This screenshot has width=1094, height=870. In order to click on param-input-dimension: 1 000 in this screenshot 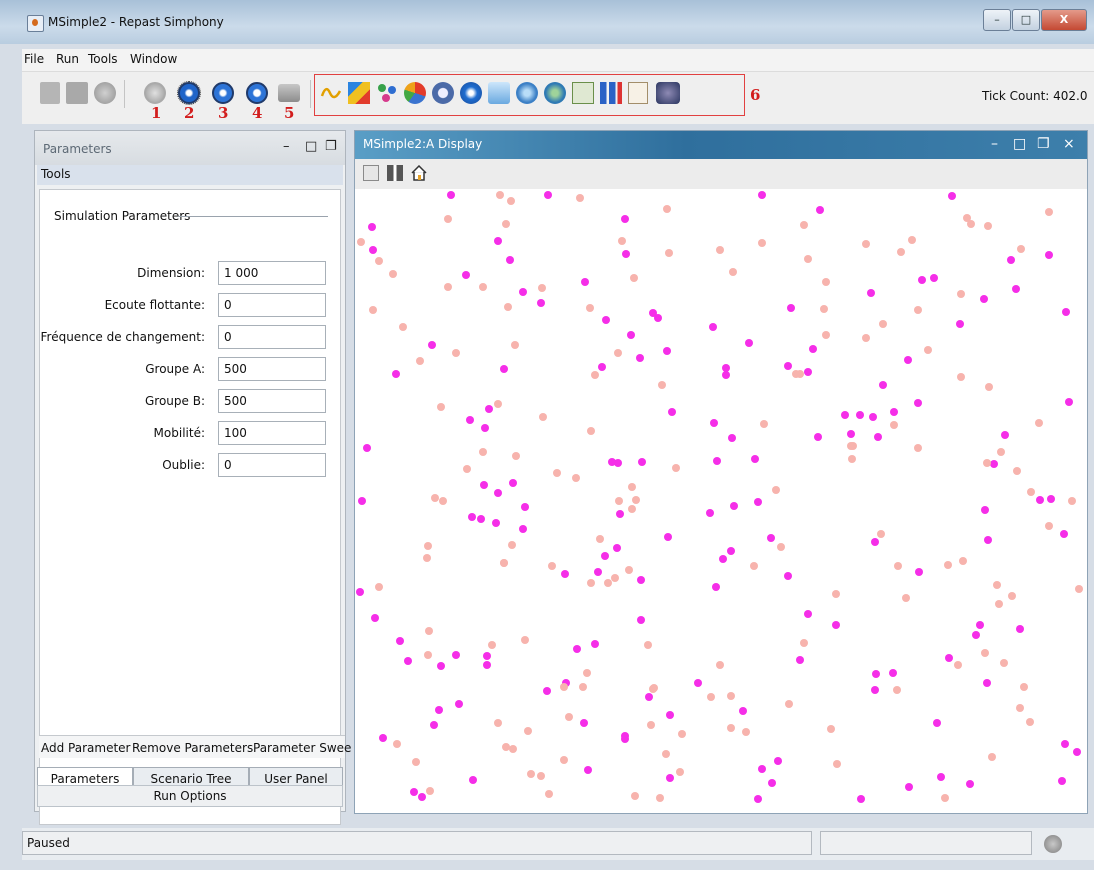, I will do `click(272, 273)`.